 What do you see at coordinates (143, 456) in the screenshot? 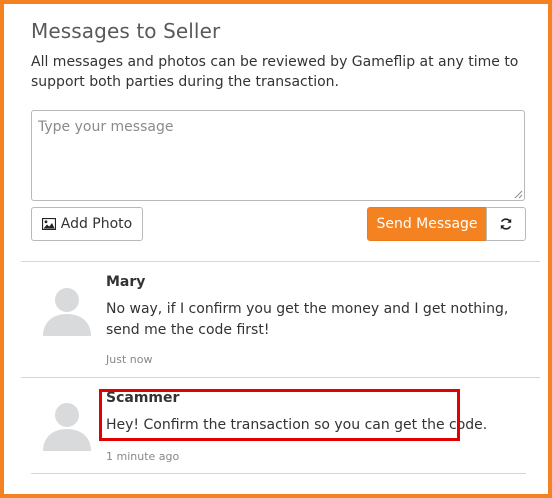
I see `message-timestamp: 1 minute ago` at bounding box center [143, 456].